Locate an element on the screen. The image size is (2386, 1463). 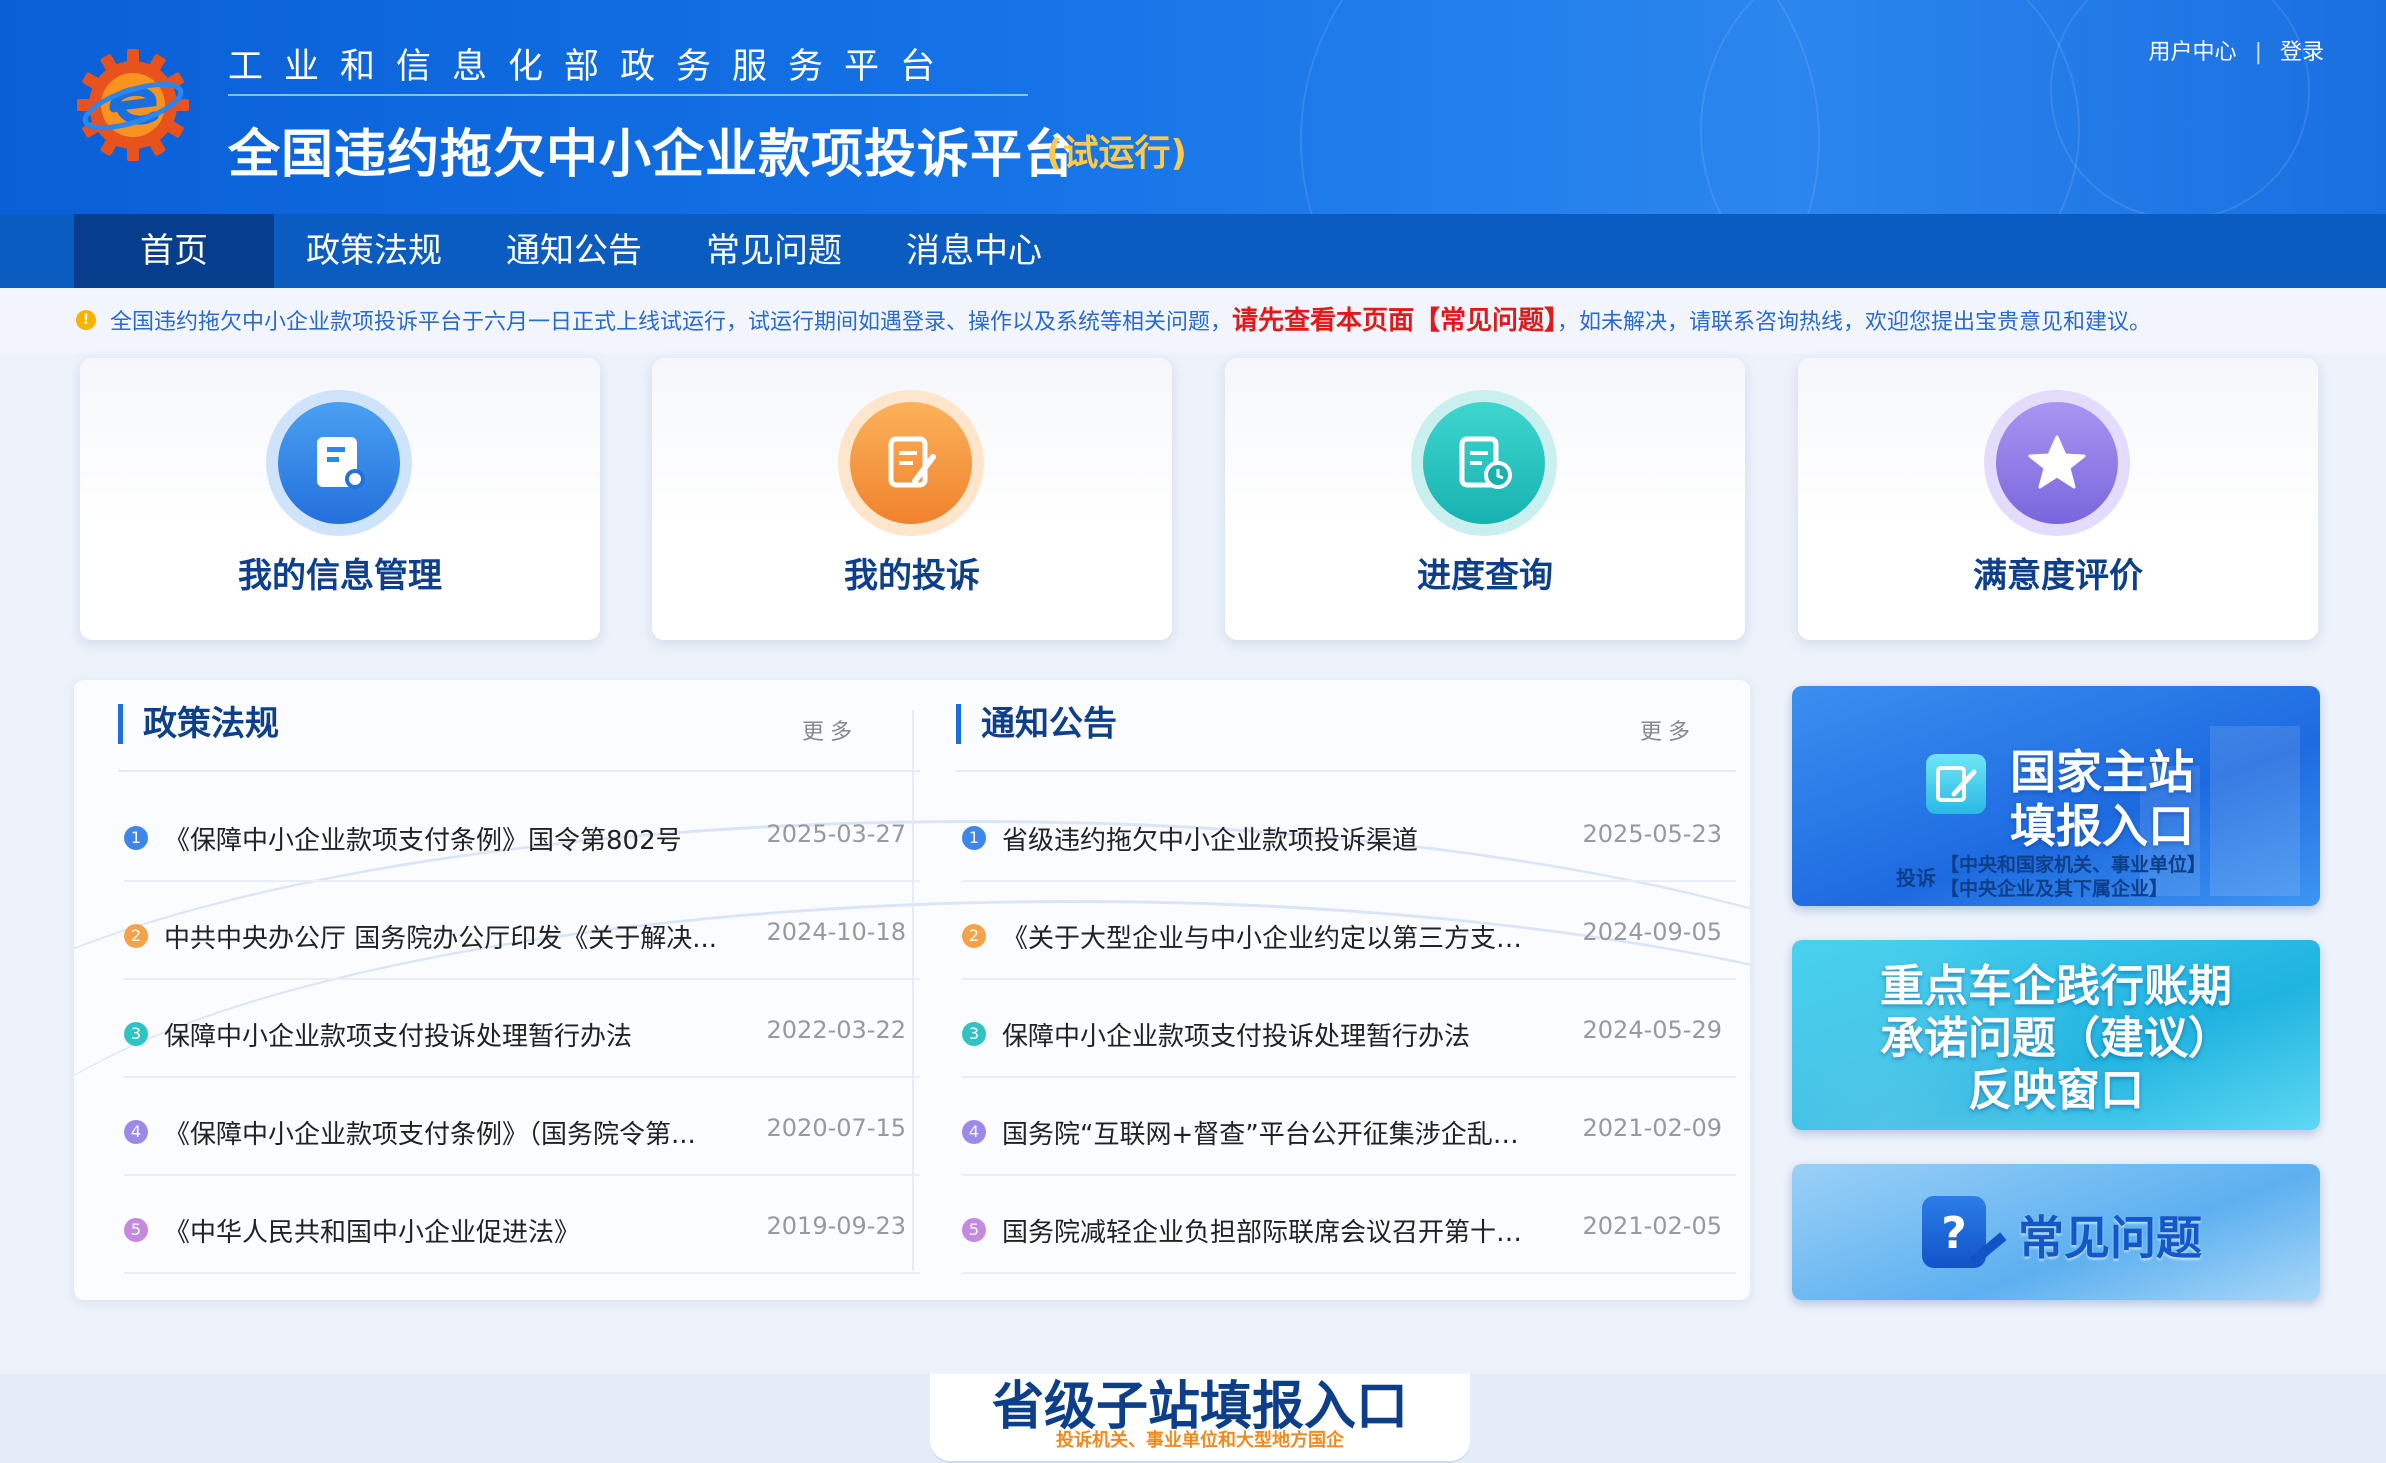
policy-more-link: 更多 is located at coordinates (830, 730).